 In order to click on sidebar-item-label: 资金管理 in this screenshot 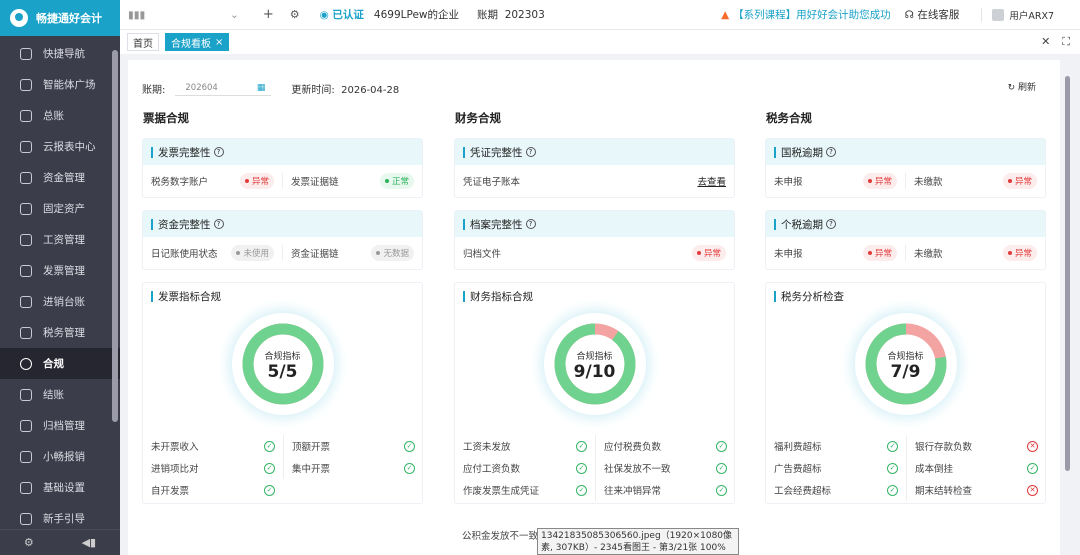, I will do `click(64, 178)`.